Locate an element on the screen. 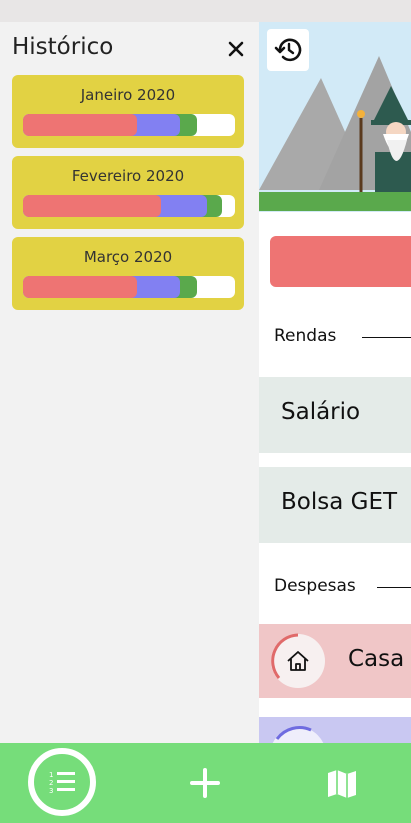 The image size is (411, 823). close-icon is located at coordinates (236, 49).